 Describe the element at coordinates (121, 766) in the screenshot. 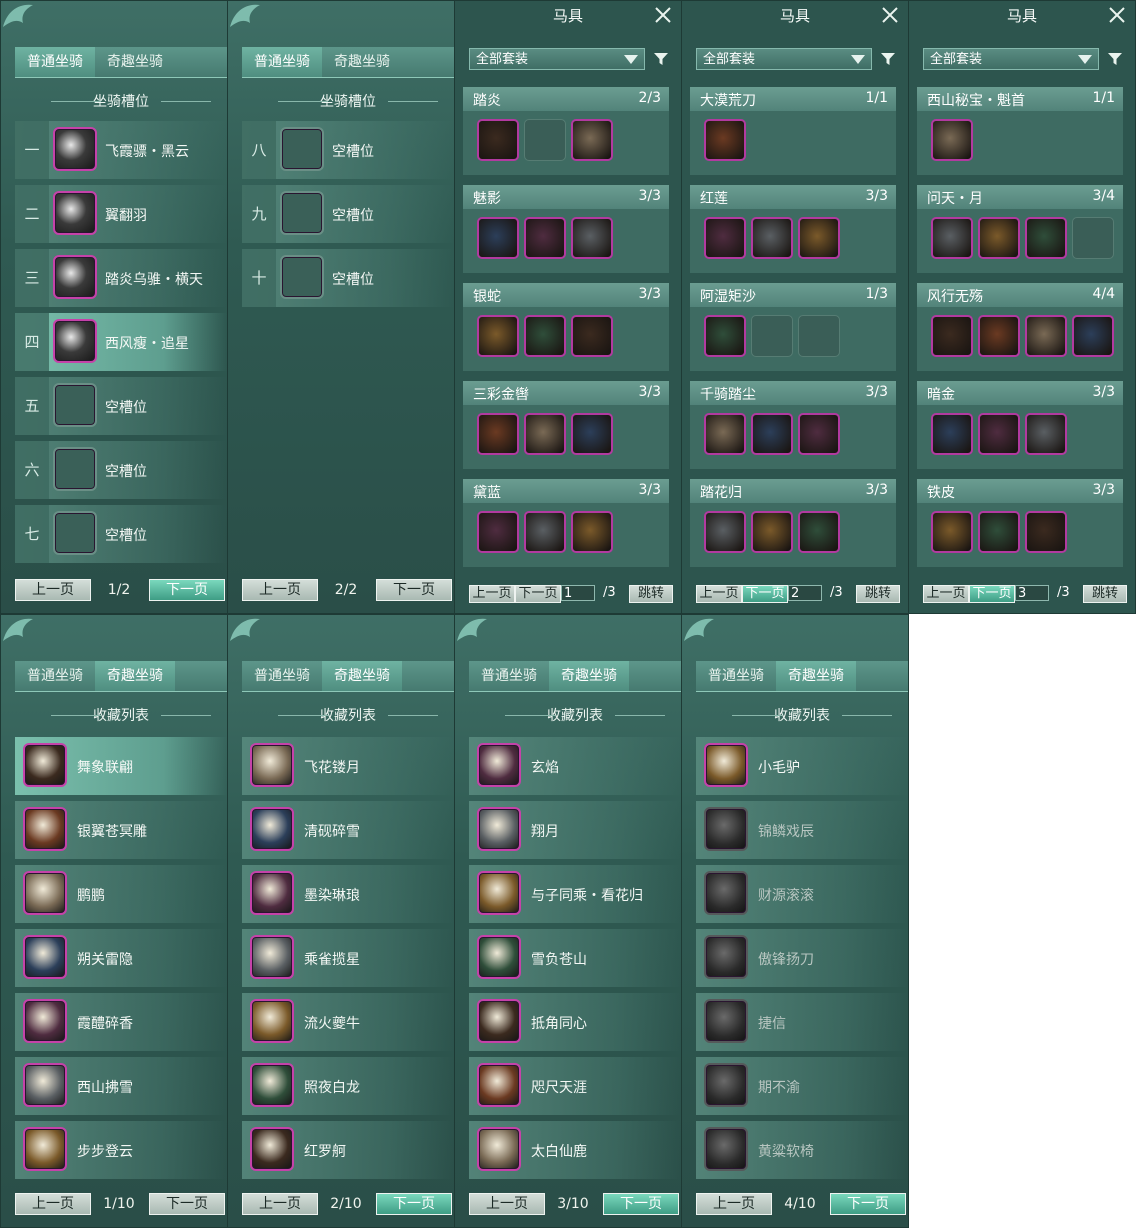

I see `collection-row: 舞象联翩` at that location.